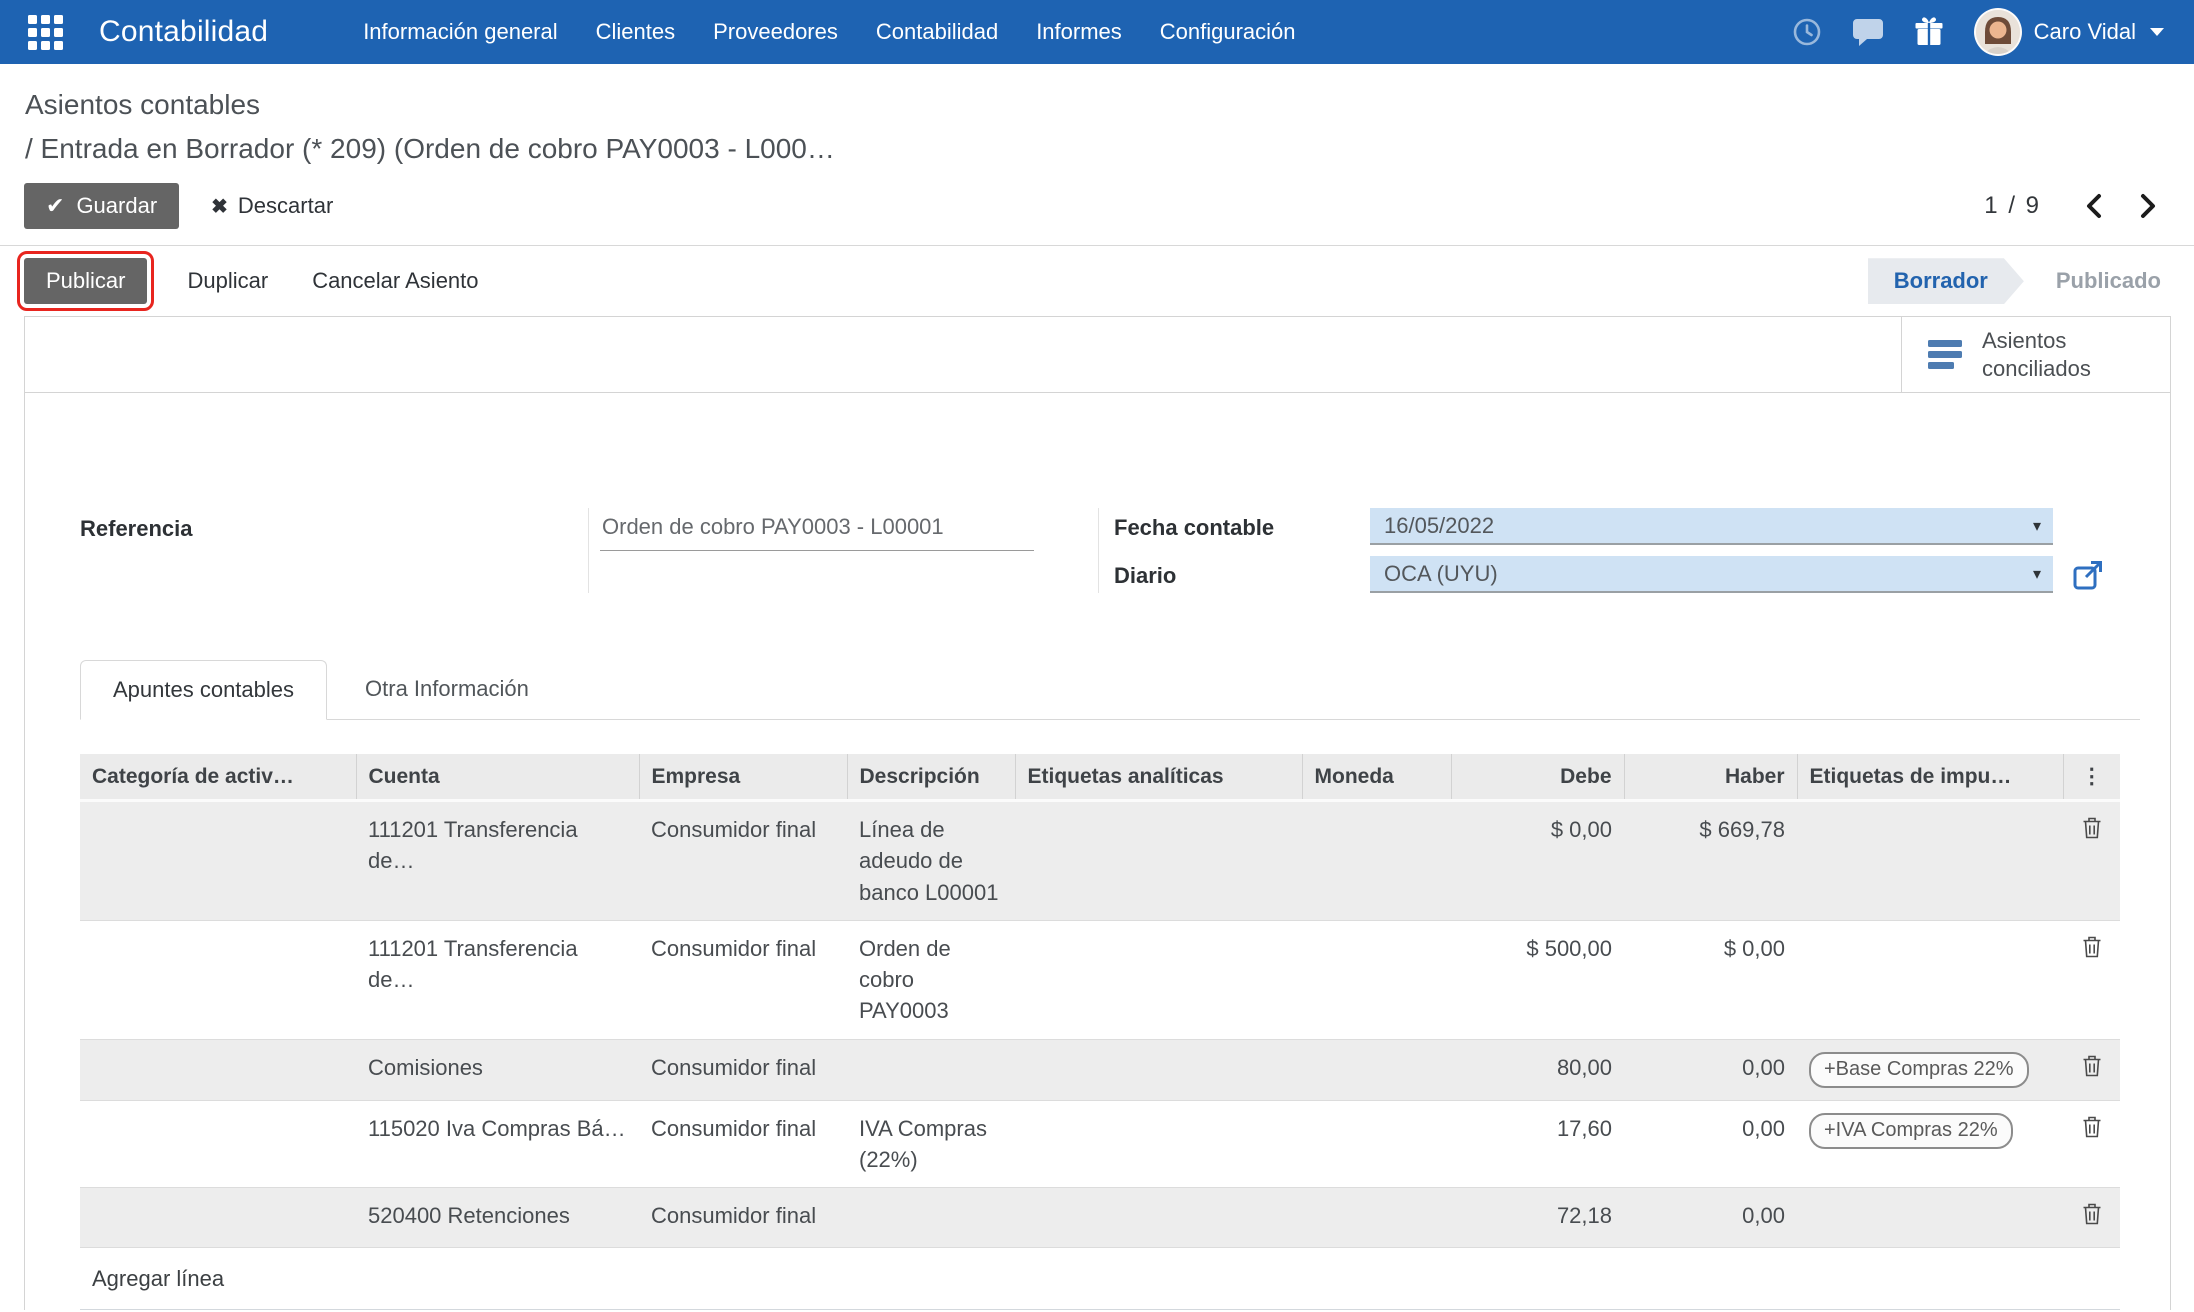  I want to click on cell-account: 520400 Retenciones, so click(497, 1217).